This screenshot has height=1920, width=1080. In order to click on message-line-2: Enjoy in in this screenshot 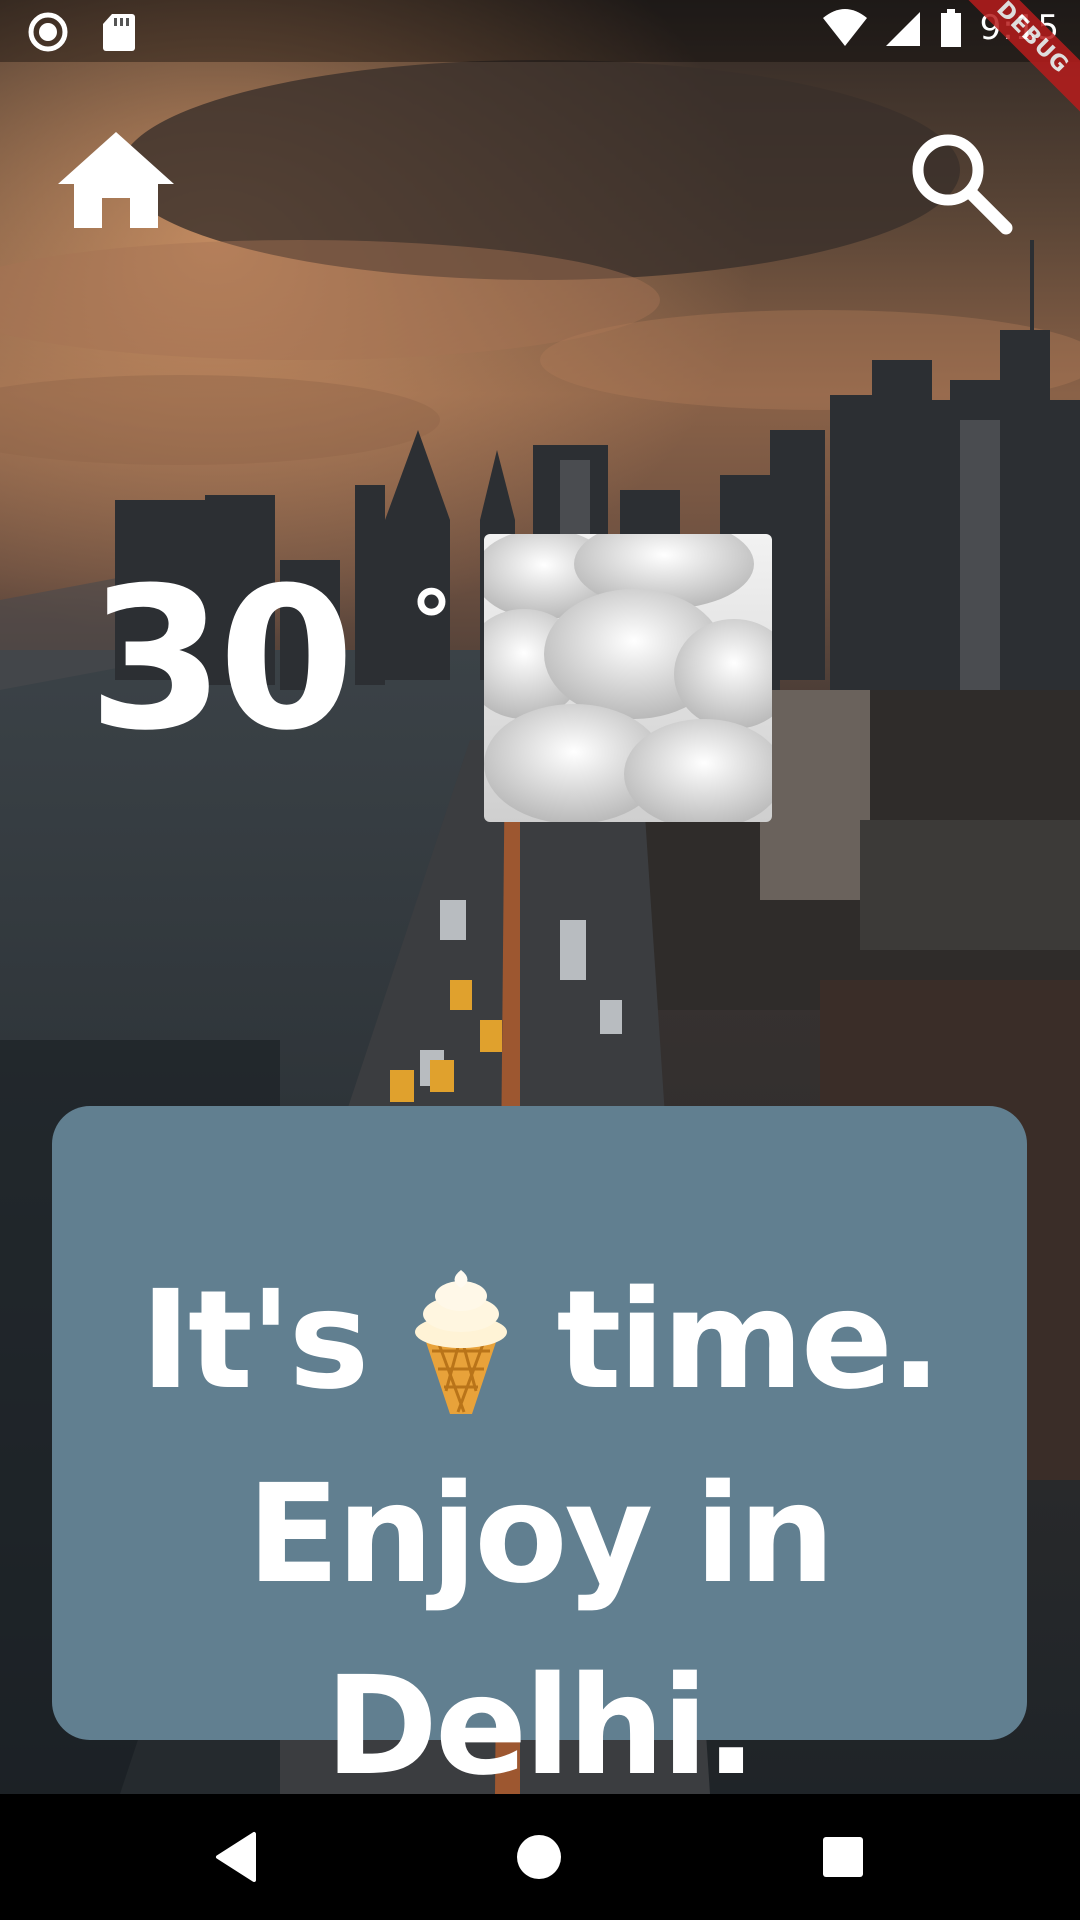, I will do `click(540, 1535)`.